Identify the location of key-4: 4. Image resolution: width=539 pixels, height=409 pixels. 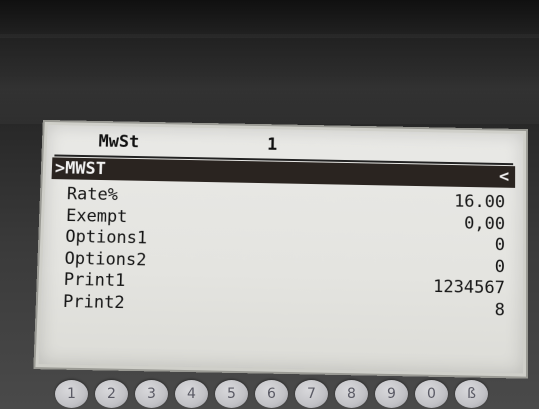
(191, 394).